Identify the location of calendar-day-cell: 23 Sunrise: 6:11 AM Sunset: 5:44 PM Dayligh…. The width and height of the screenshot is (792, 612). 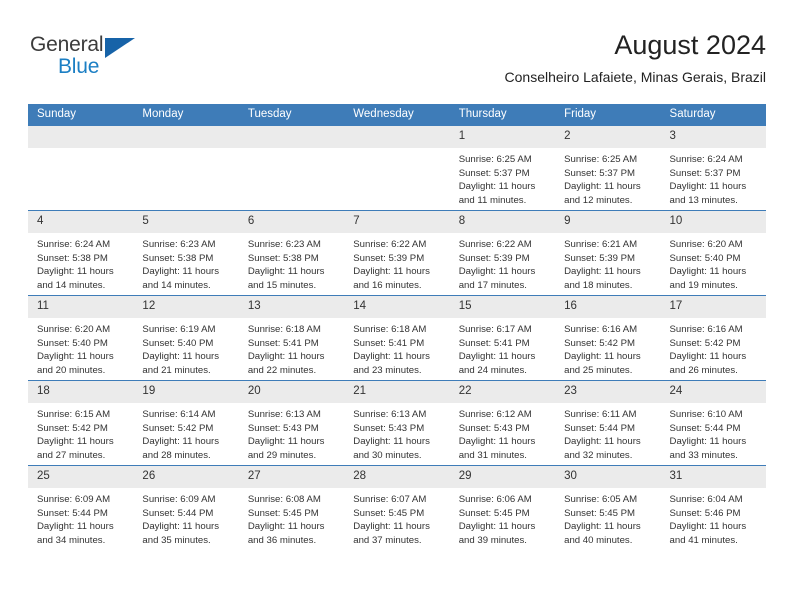
(608, 423).